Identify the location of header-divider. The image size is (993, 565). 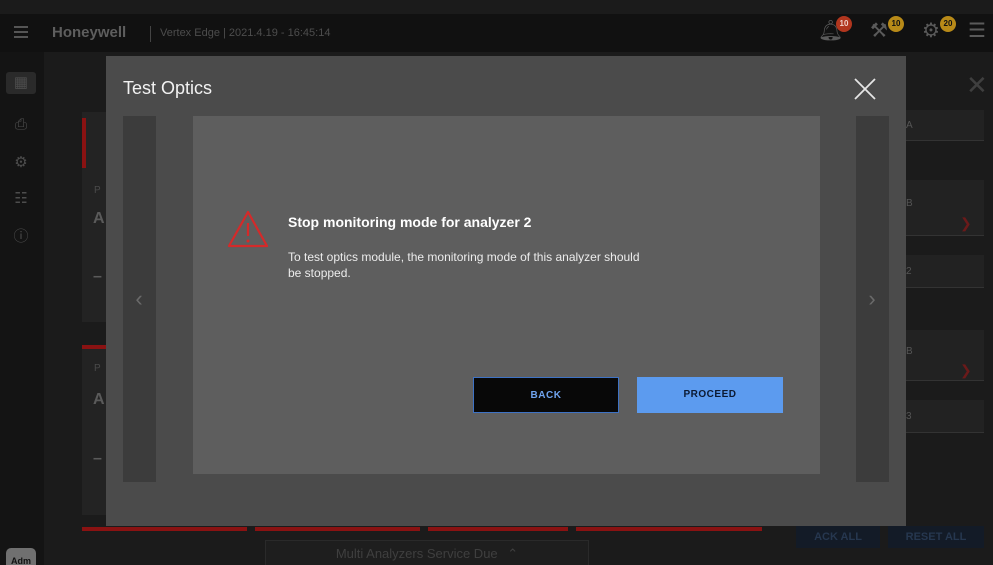
(150, 34).